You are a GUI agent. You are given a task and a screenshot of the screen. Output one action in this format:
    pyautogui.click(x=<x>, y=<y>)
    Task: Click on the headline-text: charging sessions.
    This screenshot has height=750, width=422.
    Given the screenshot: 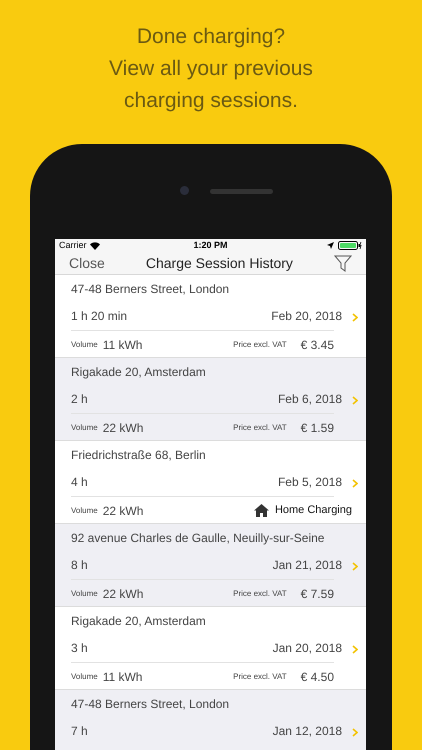 What is the action you would take?
    pyautogui.click(x=211, y=101)
    